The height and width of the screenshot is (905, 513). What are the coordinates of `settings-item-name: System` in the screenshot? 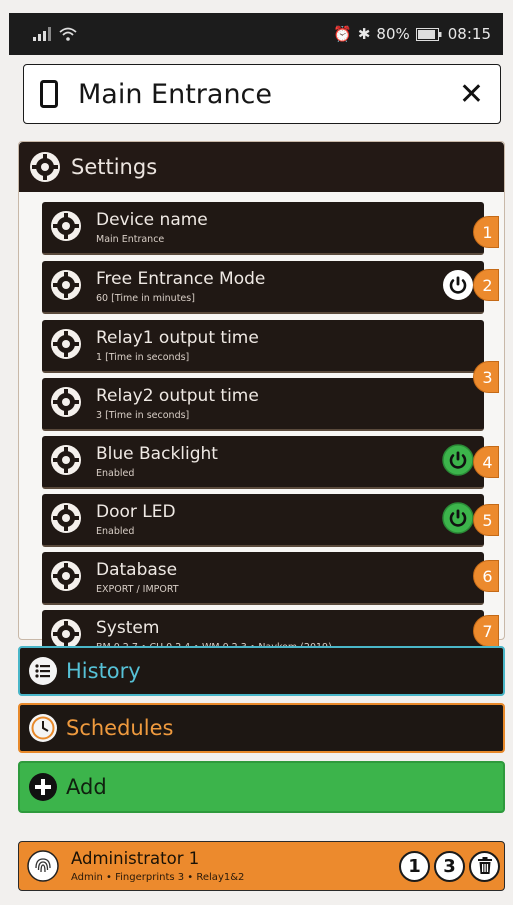 It's located at (128, 628).